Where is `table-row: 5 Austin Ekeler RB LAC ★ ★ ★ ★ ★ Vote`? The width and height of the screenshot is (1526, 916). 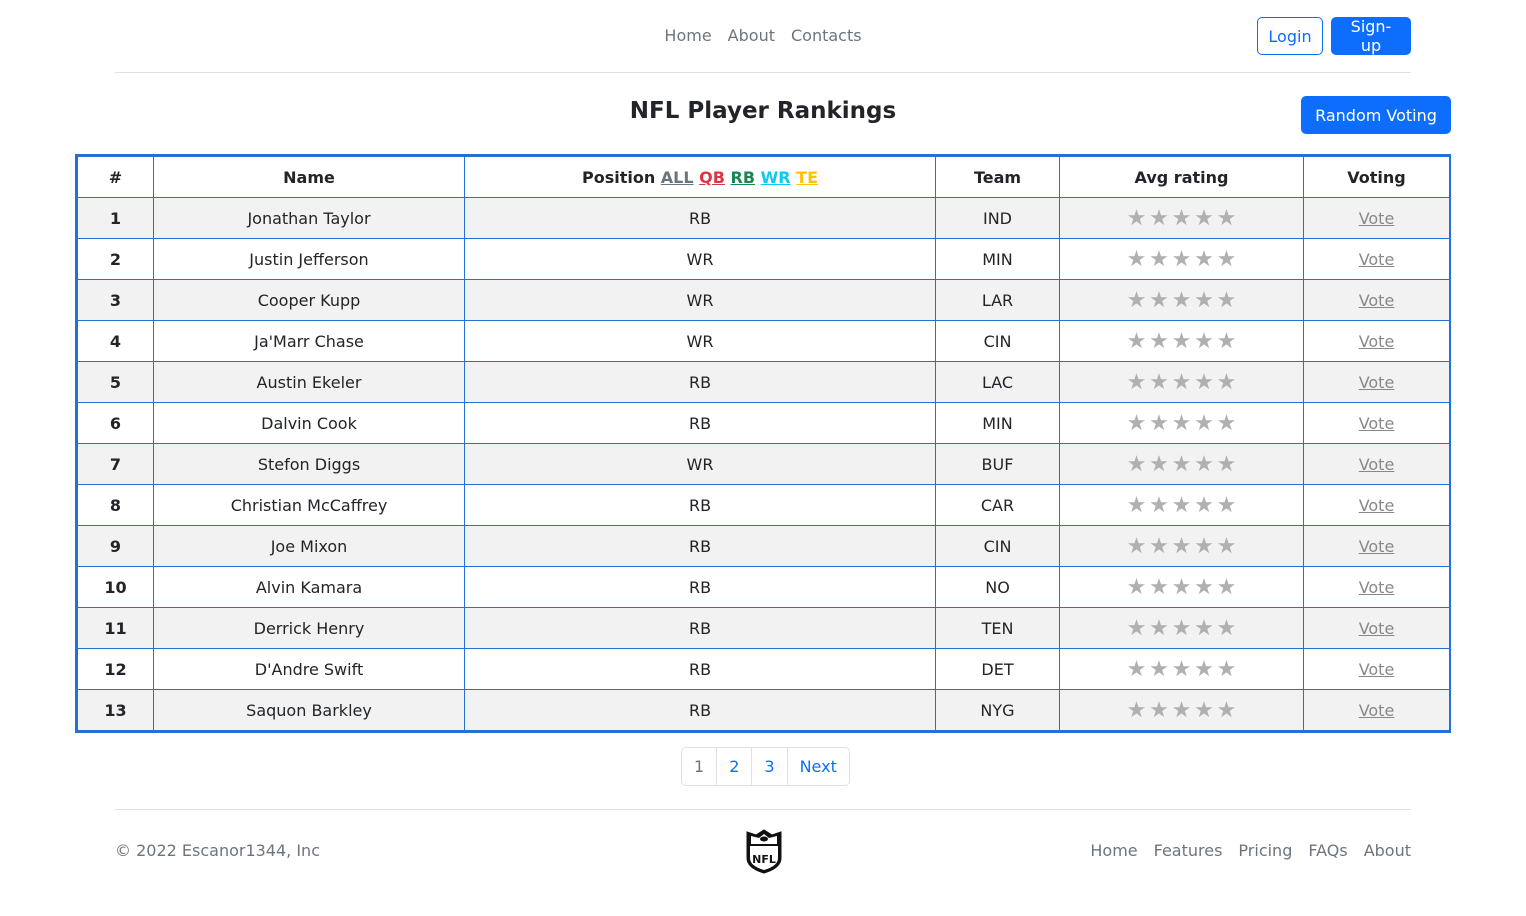
table-row: 5 Austin Ekeler RB LAC ★ ★ ★ ★ ★ Vote is located at coordinates (763, 382).